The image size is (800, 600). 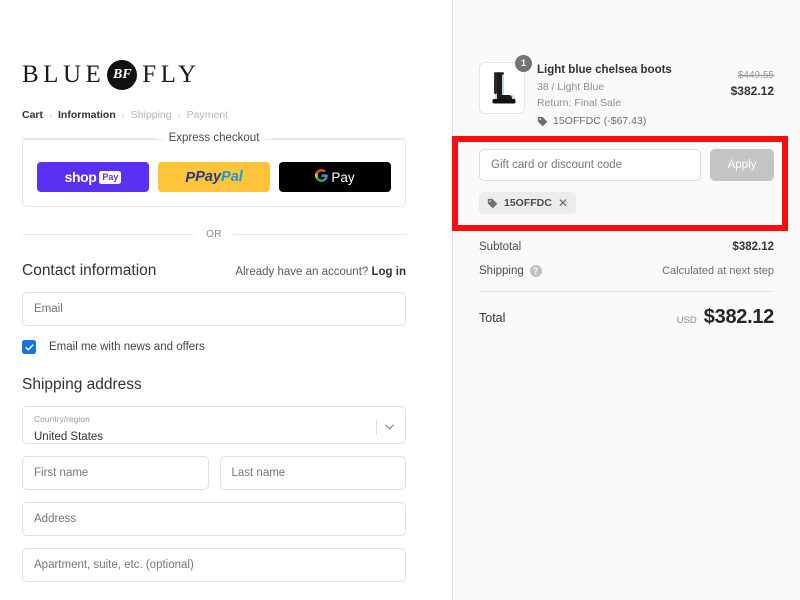 What do you see at coordinates (214, 309) in the screenshot?
I see `email-input` at bounding box center [214, 309].